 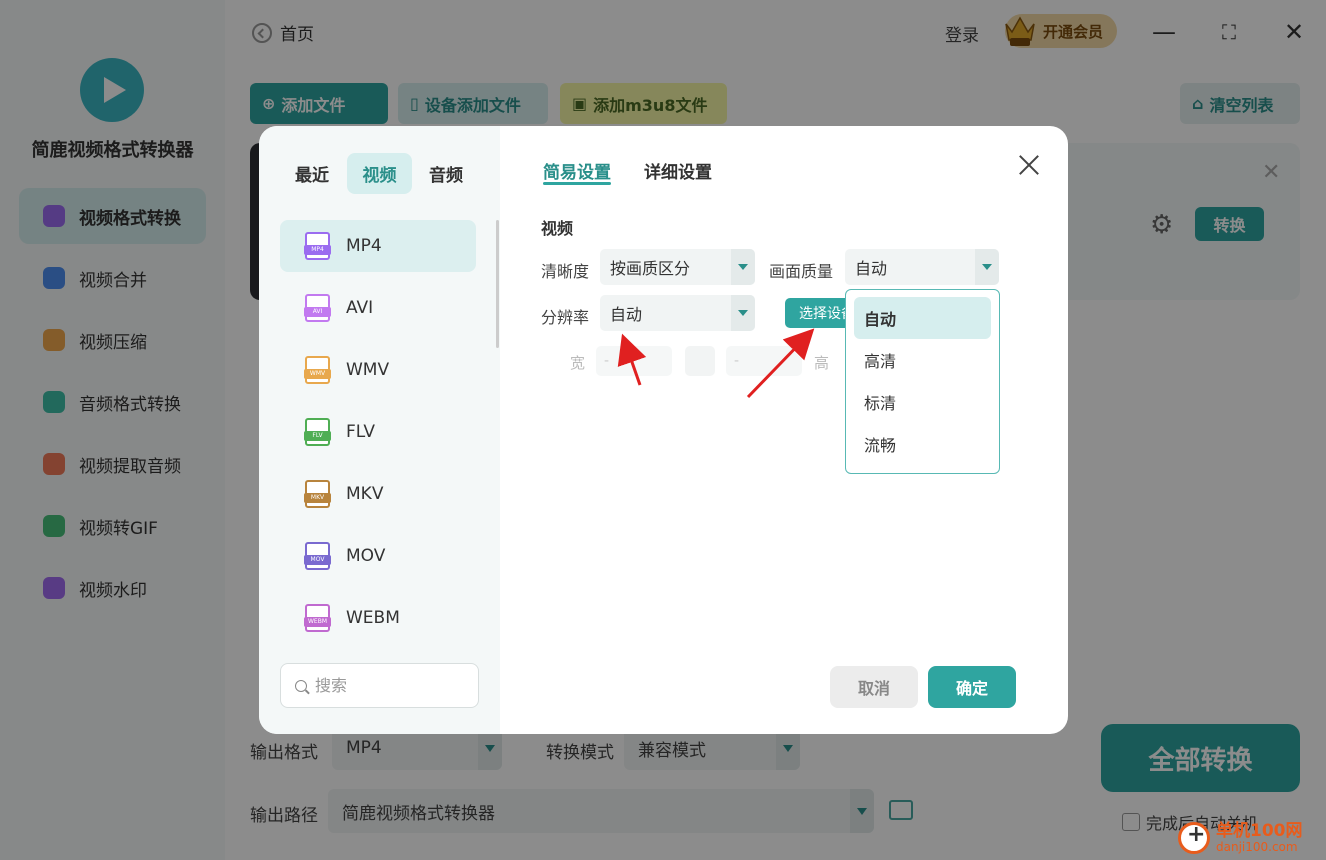 I want to click on avi-tag: AVI, so click(x=317, y=312).